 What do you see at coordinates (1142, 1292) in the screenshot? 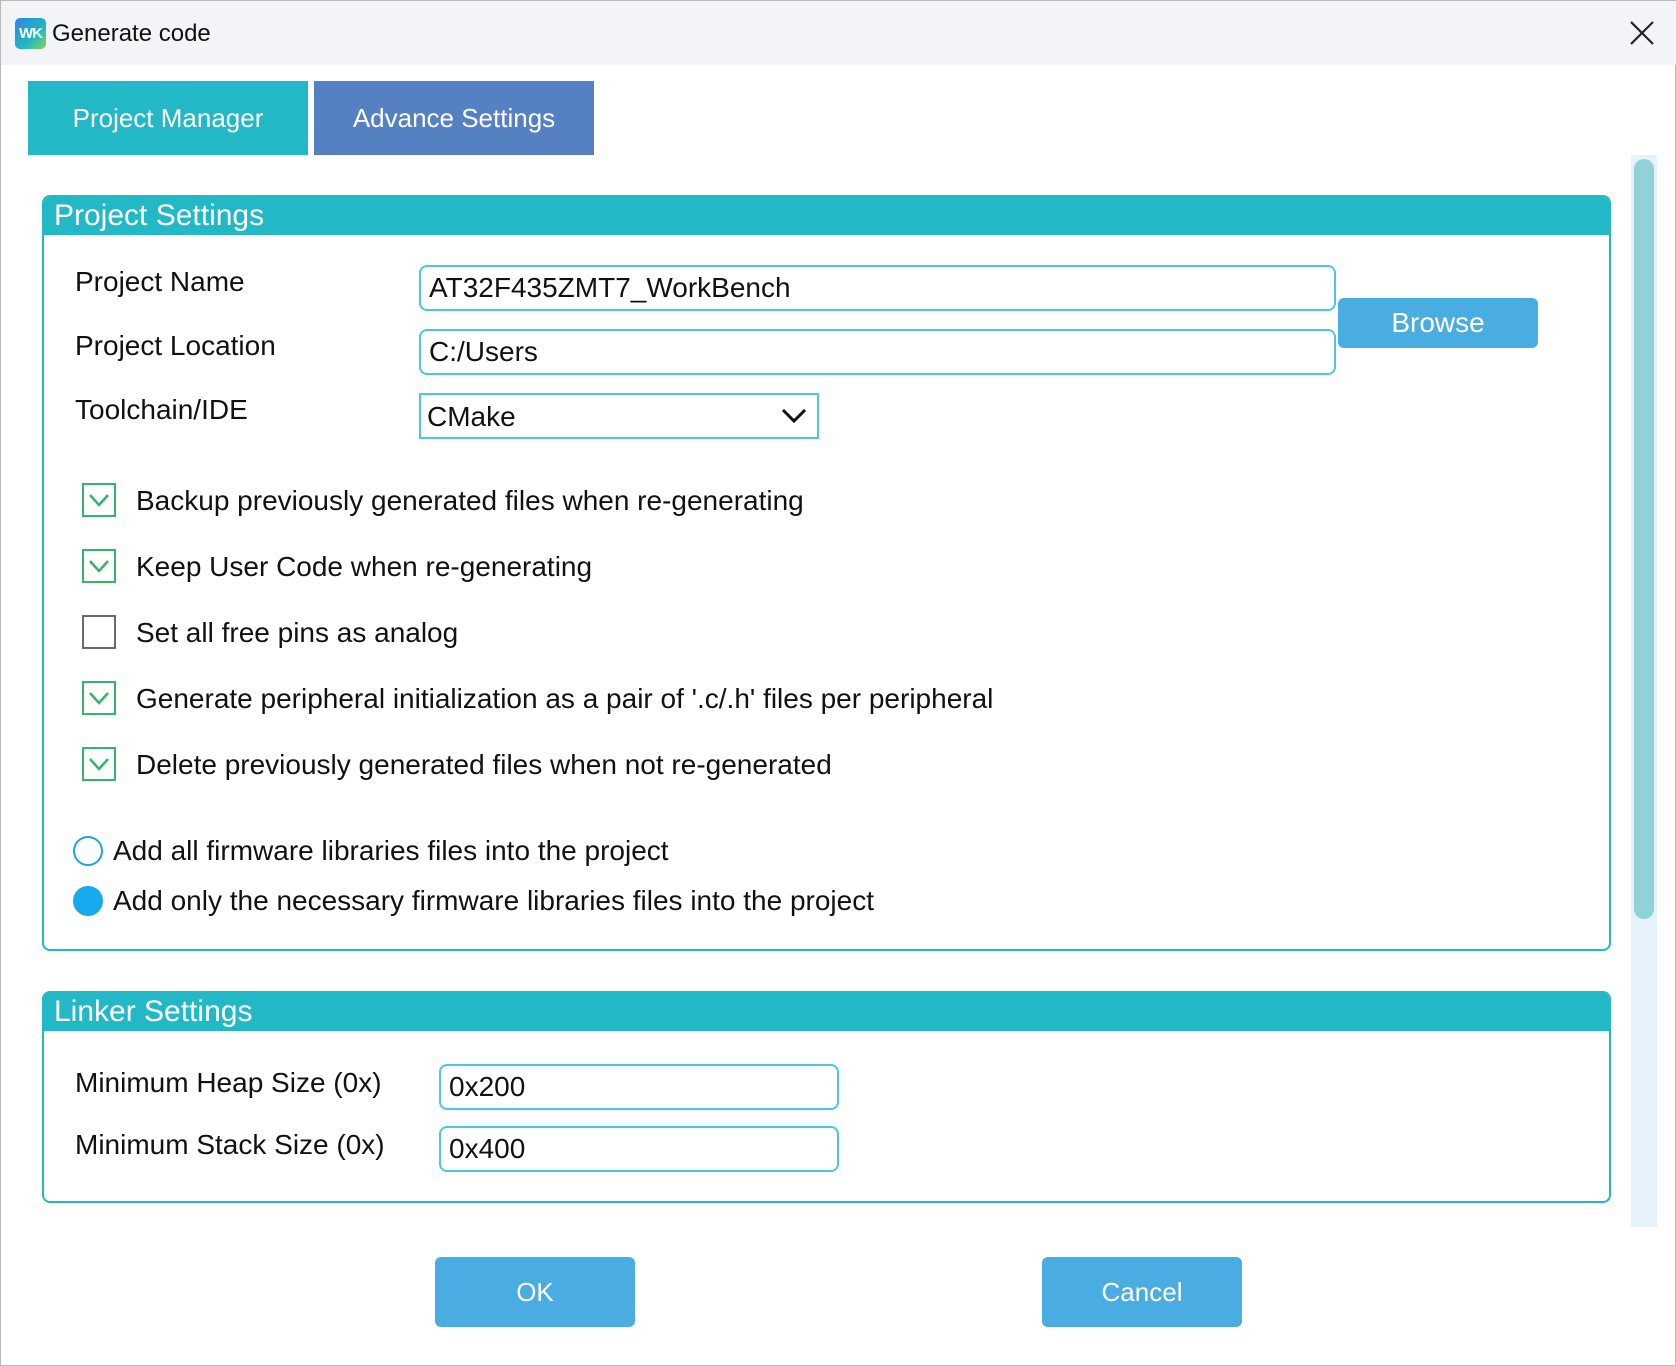
I see `cancel-button: Cancel` at bounding box center [1142, 1292].